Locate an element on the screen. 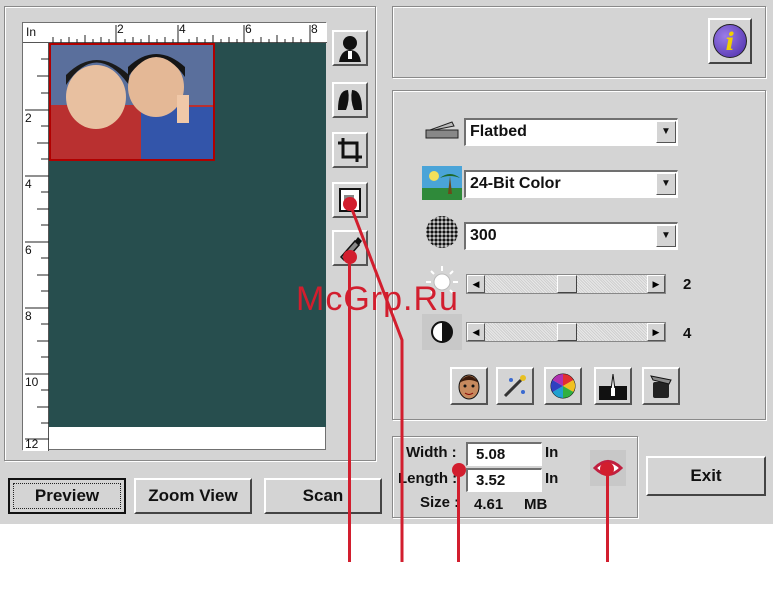 The width and height of the screenshot is (773, 592). size-label: Size : is located at coordinates (440, 502).